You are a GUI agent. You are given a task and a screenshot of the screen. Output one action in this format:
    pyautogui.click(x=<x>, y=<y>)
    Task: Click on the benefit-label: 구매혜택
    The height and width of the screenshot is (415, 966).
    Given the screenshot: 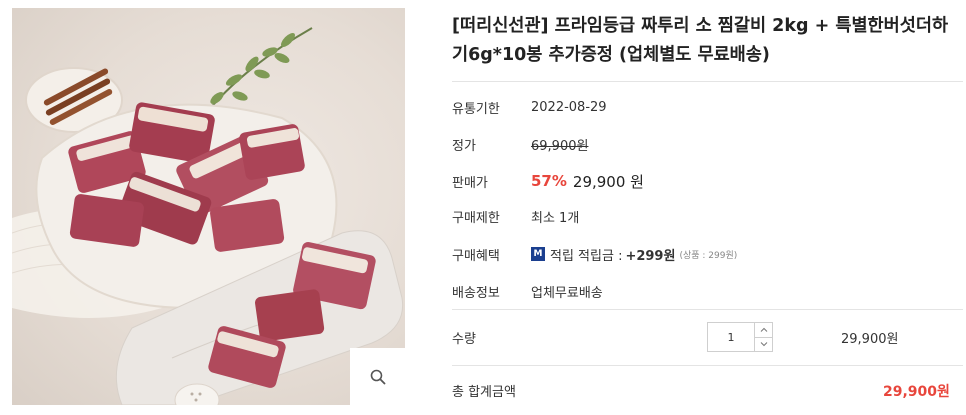 What is the action you would take?
    pyautogui.click(x=476, y=256)
    